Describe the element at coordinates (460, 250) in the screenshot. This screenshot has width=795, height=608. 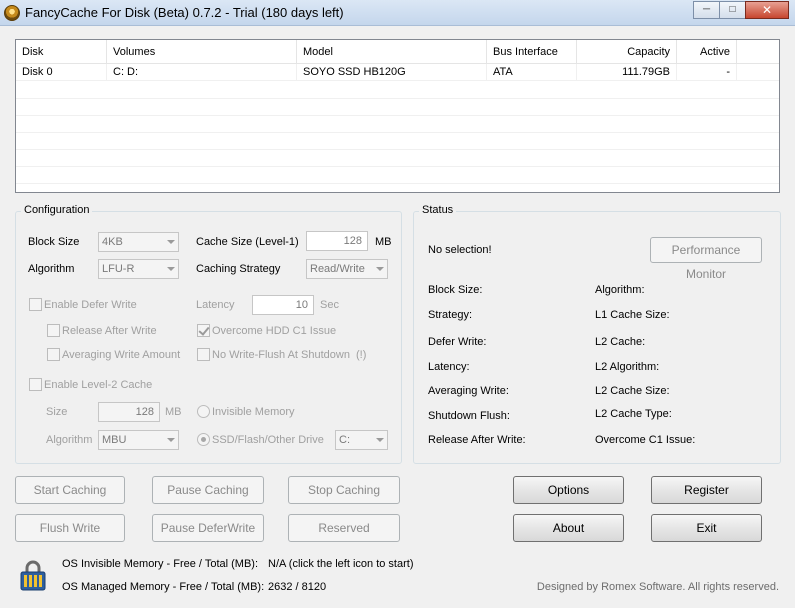
I see `selection-status: No selection!` at that location.